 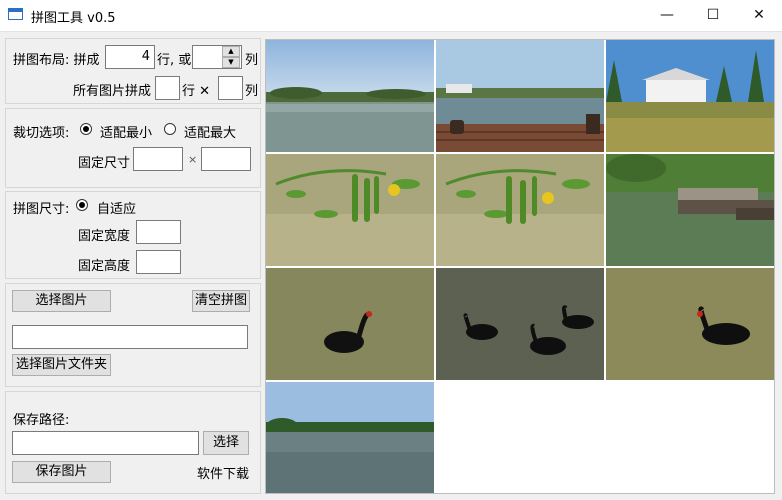 What do you see at coordinates (133, 71) in the screenshot?
I see `layout-group: 拼图布局: 拼成 4 行, 或 ▲ ▼ 列 所有图片拼成 行 ✕ 列` at bounding box center [133, 71].